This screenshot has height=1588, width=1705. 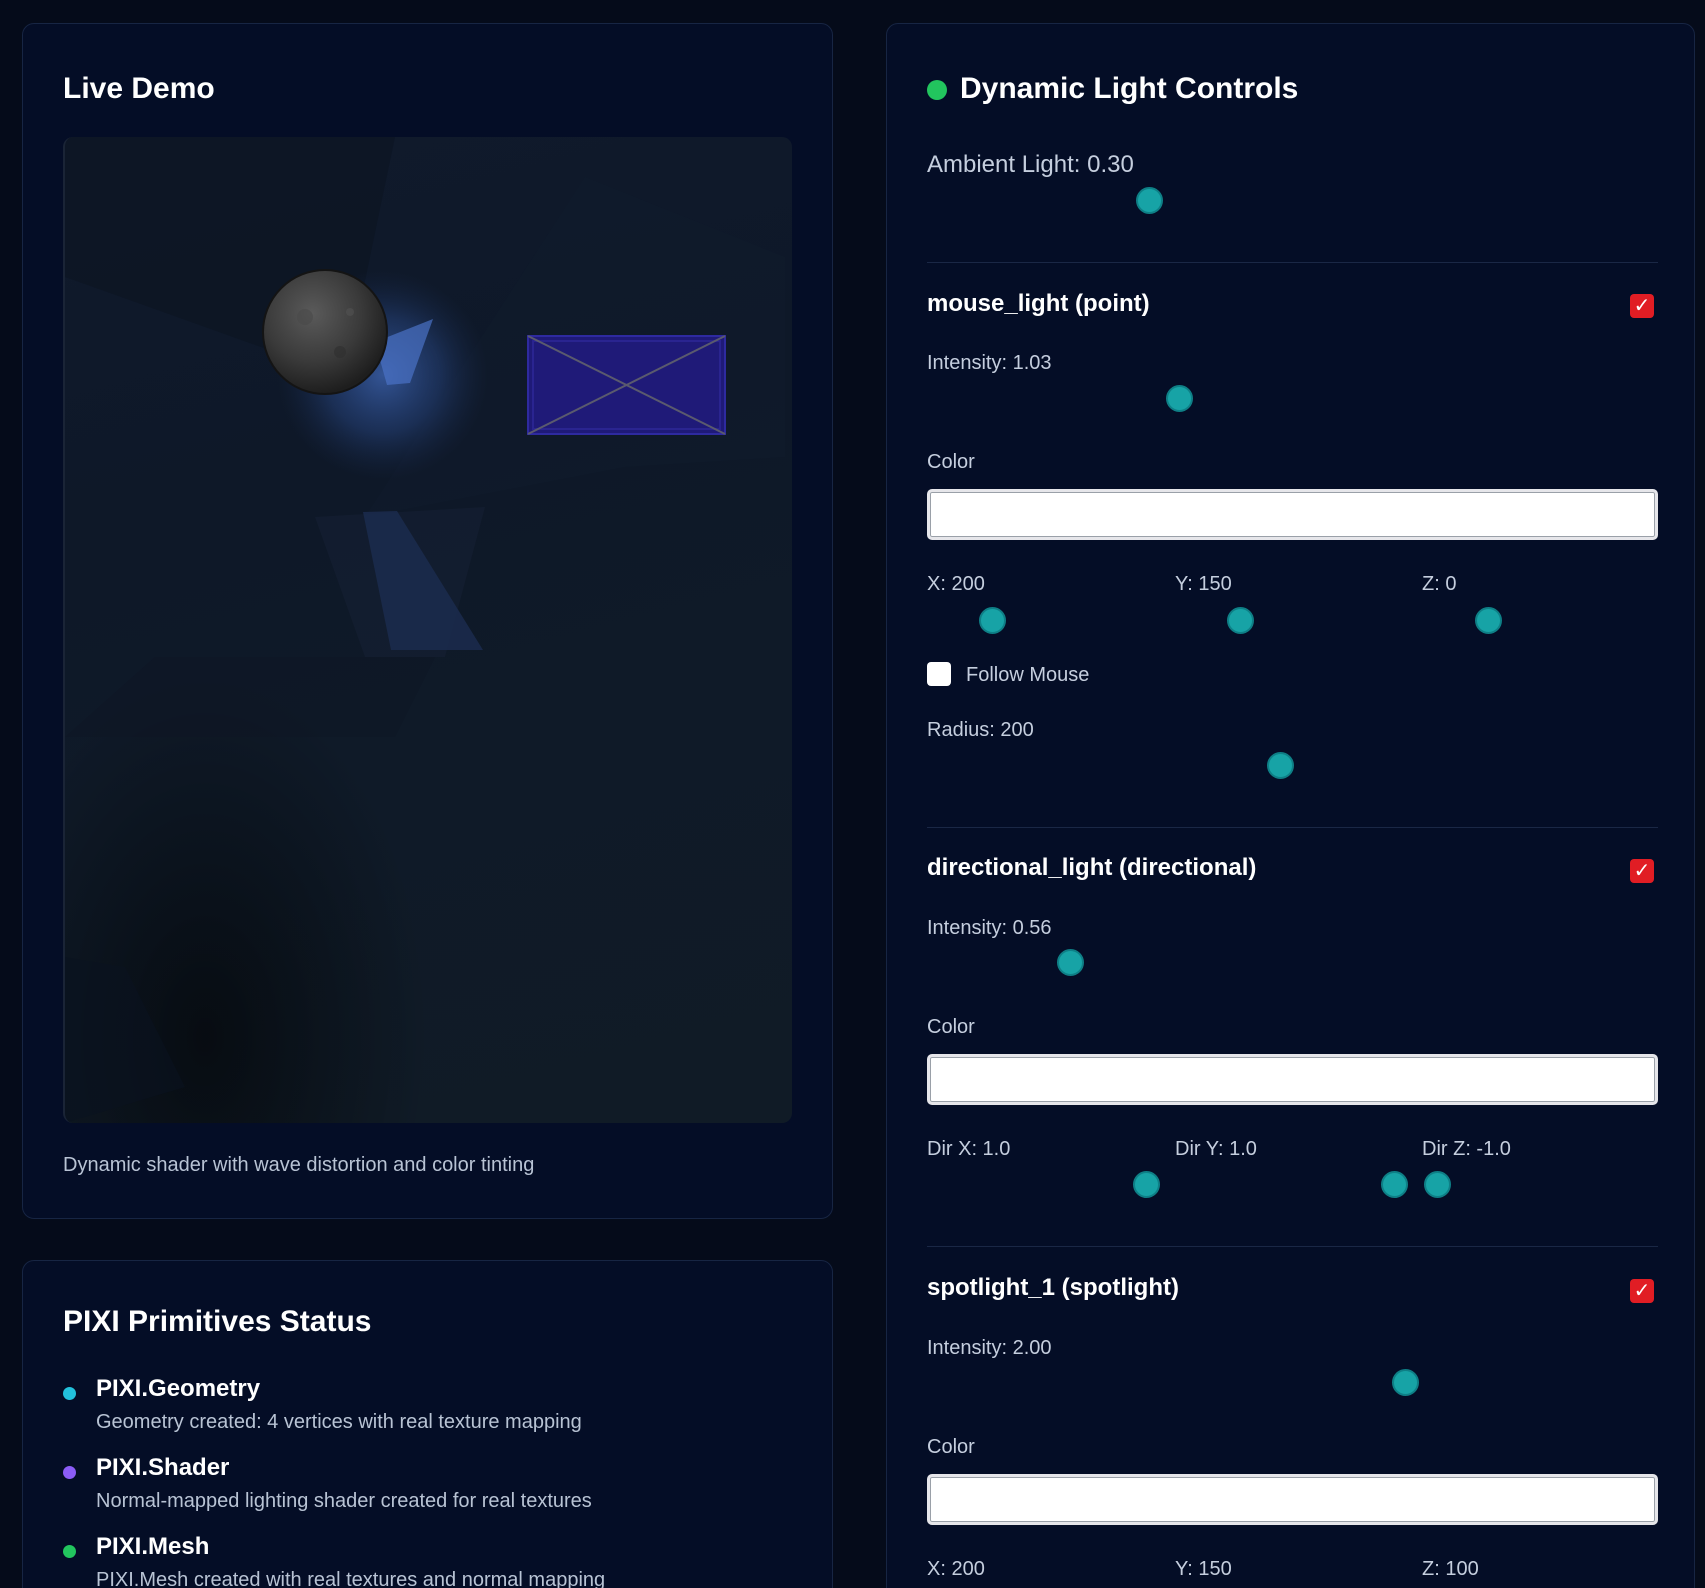 I want to click on mouse-light-x-slider, so click(x=992, y=620).